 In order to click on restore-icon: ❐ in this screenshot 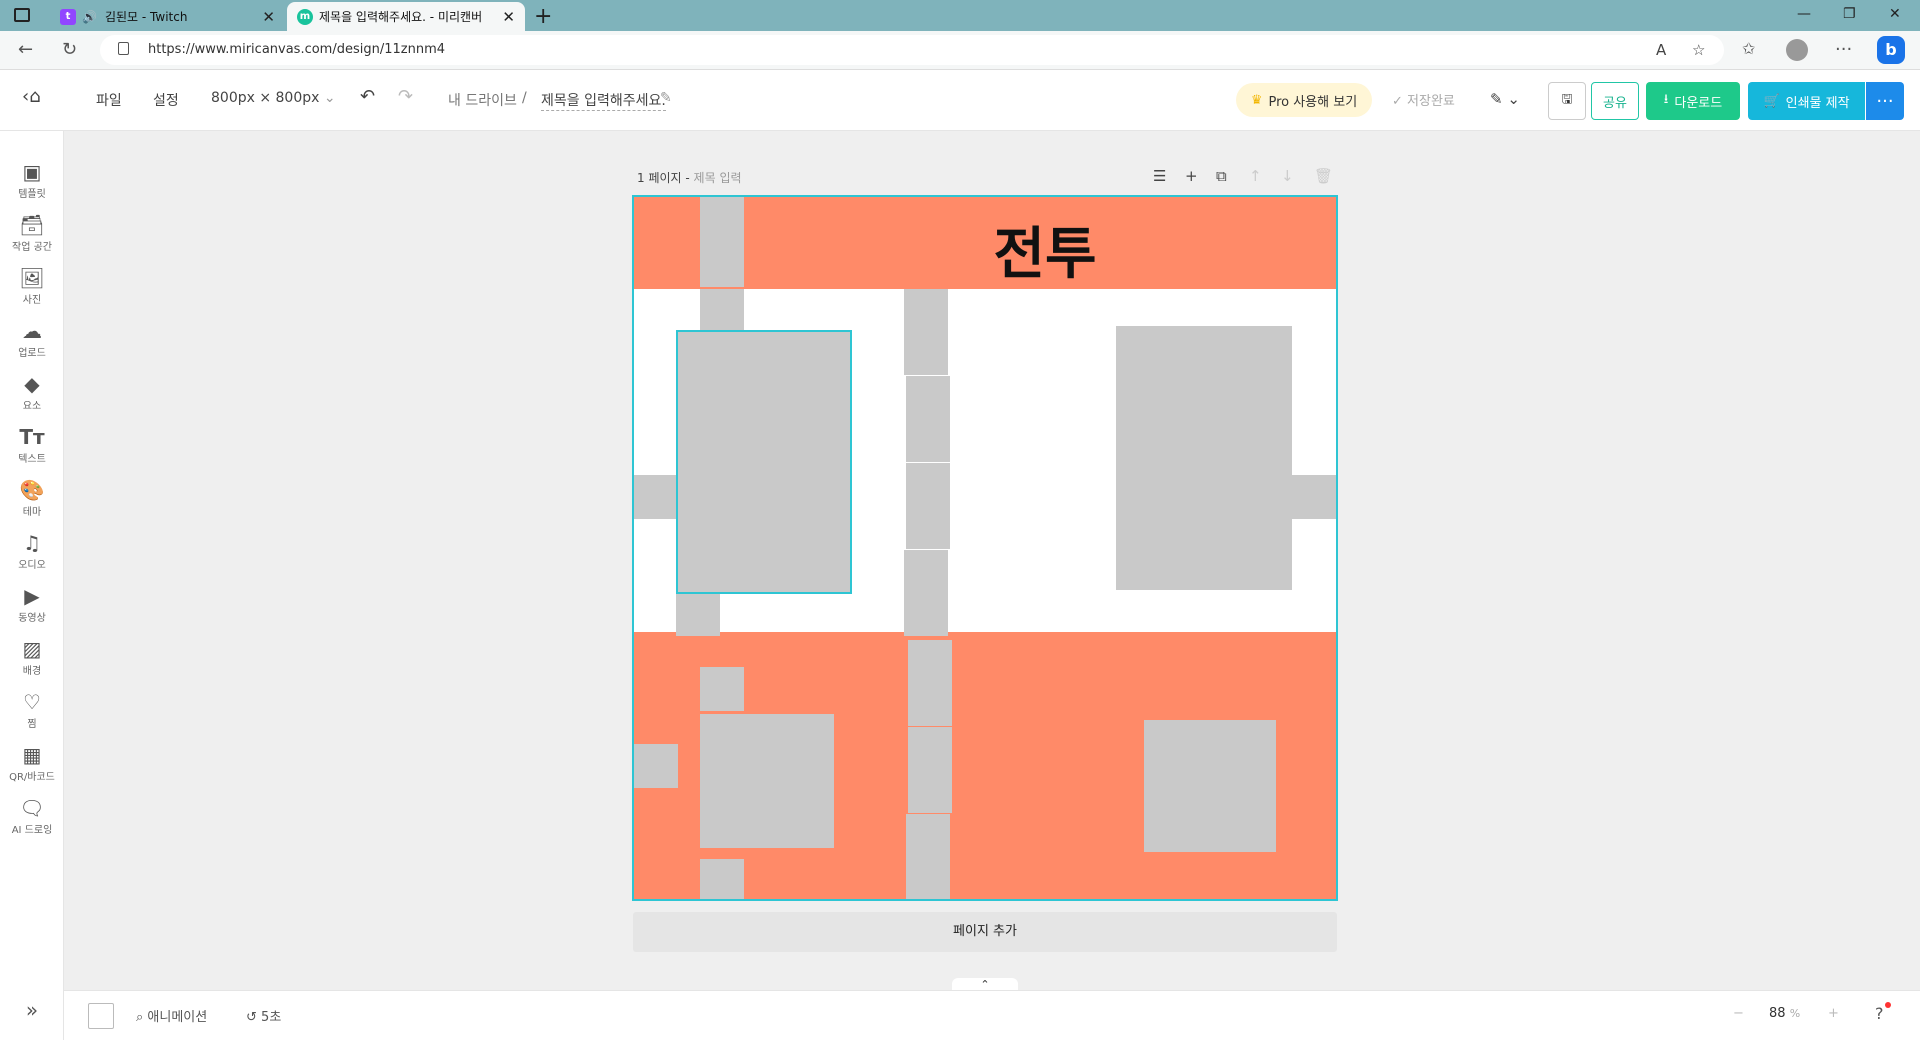, I will do `click(1849, 14)`.